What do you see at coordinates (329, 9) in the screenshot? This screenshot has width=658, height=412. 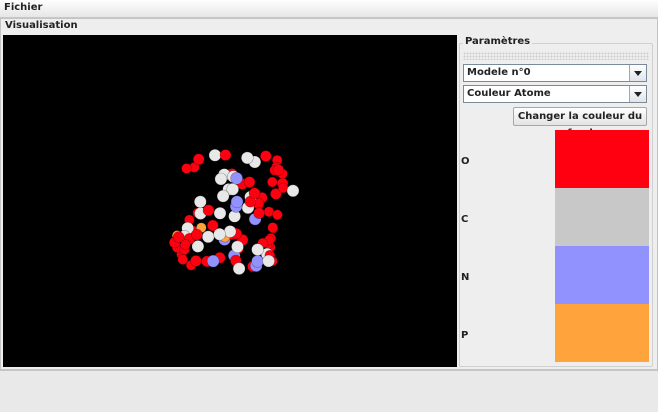 I see `menu-bar: Fichier` at bounding box center [329, 9].